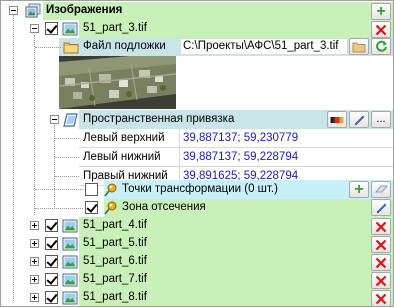 This screenshot has width=394, height=307. What do you see at coordinates (197, 262) in the screenshot?
I see `tree-node-image: 51_part_6.tif` at bounding box center [197, 262].